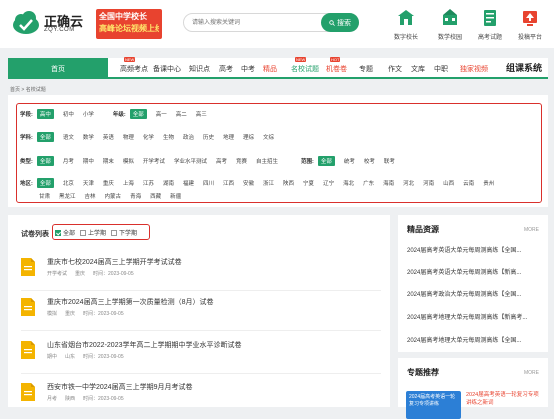 The width and height of the screenshot is (554, 419). What do you see at coordinates (129, 24) in the screenshot?
I see `promo-banner: 全国中学校长 高峰论坛视频上线` at bounding box center [129, 24].